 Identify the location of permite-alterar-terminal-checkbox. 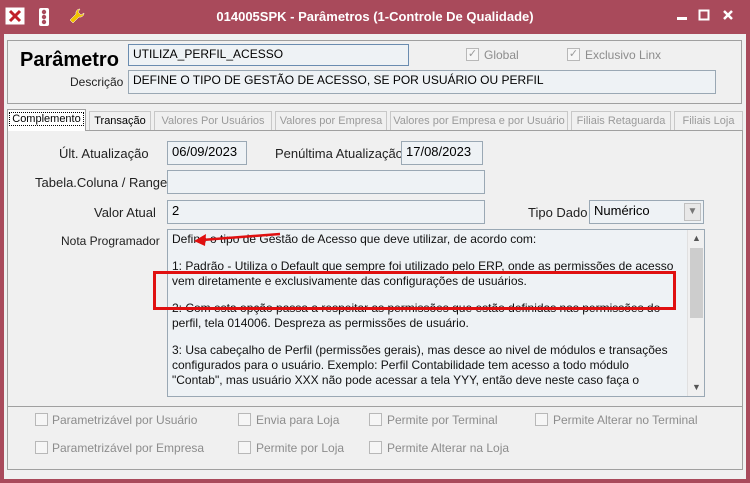
(541, 419).